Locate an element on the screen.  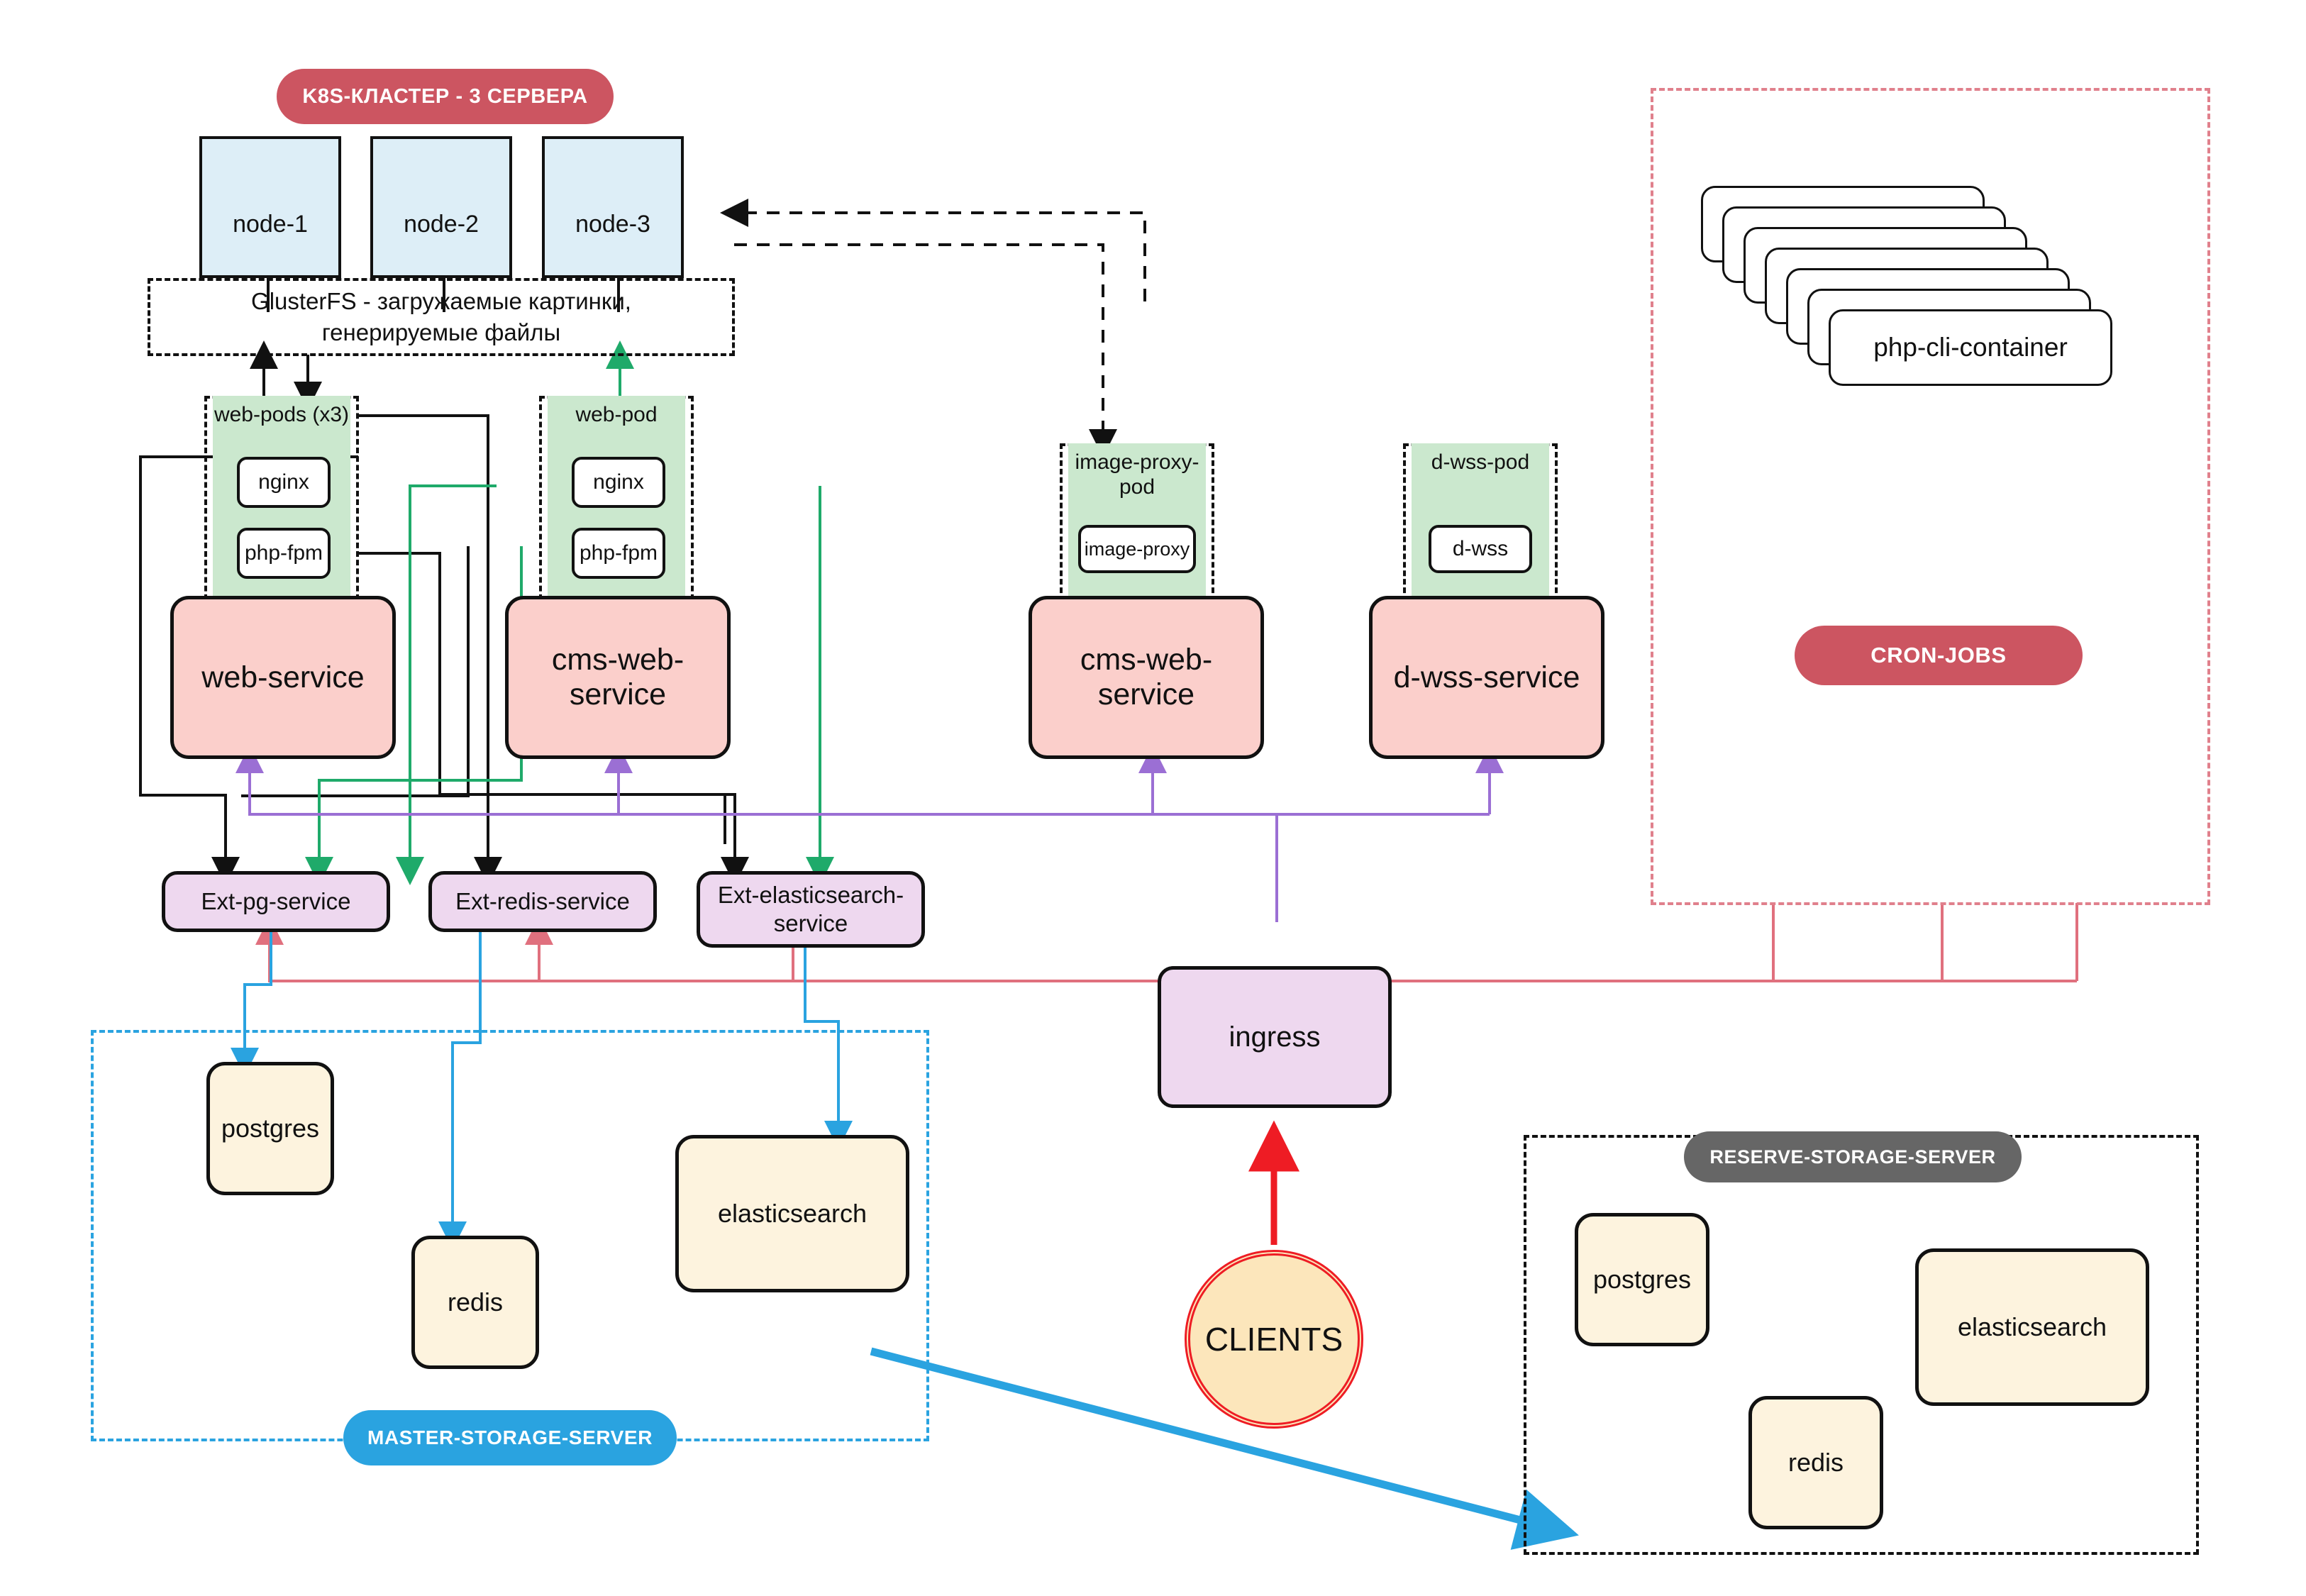
cron-jobs-badge: CRON-JOBS is located at coordinates (1939, 656).